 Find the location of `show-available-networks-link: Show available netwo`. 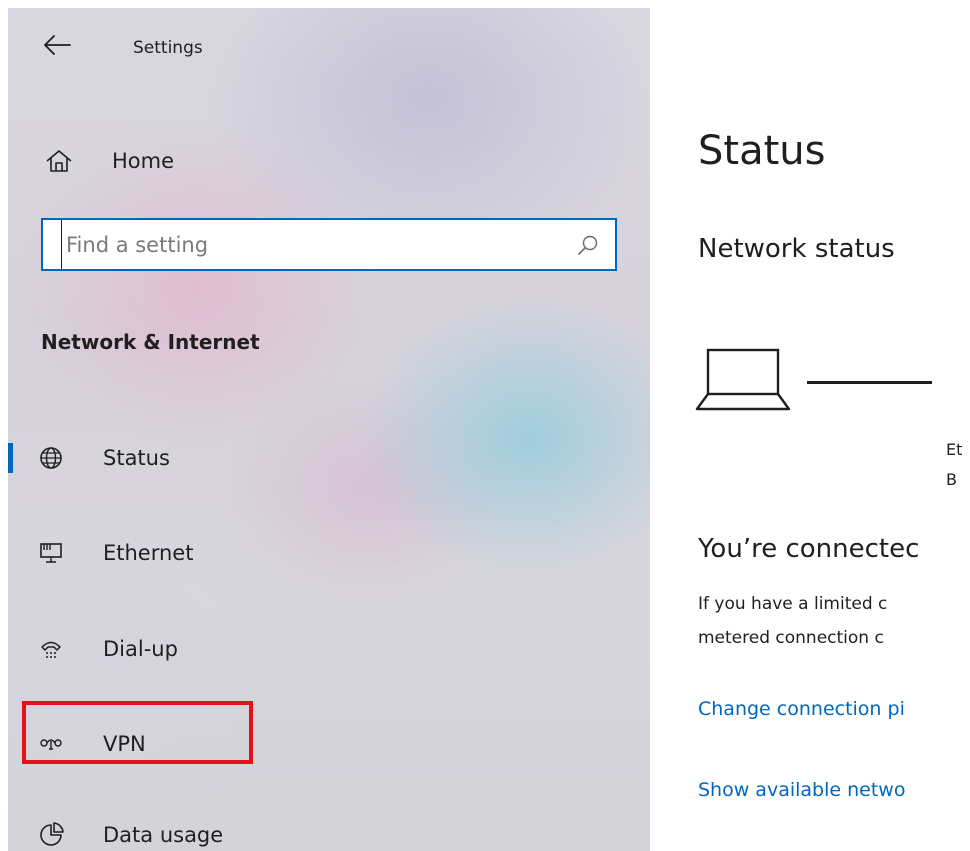

show-available-networks-link: Show available netwo is located at coordinates (801, 790).